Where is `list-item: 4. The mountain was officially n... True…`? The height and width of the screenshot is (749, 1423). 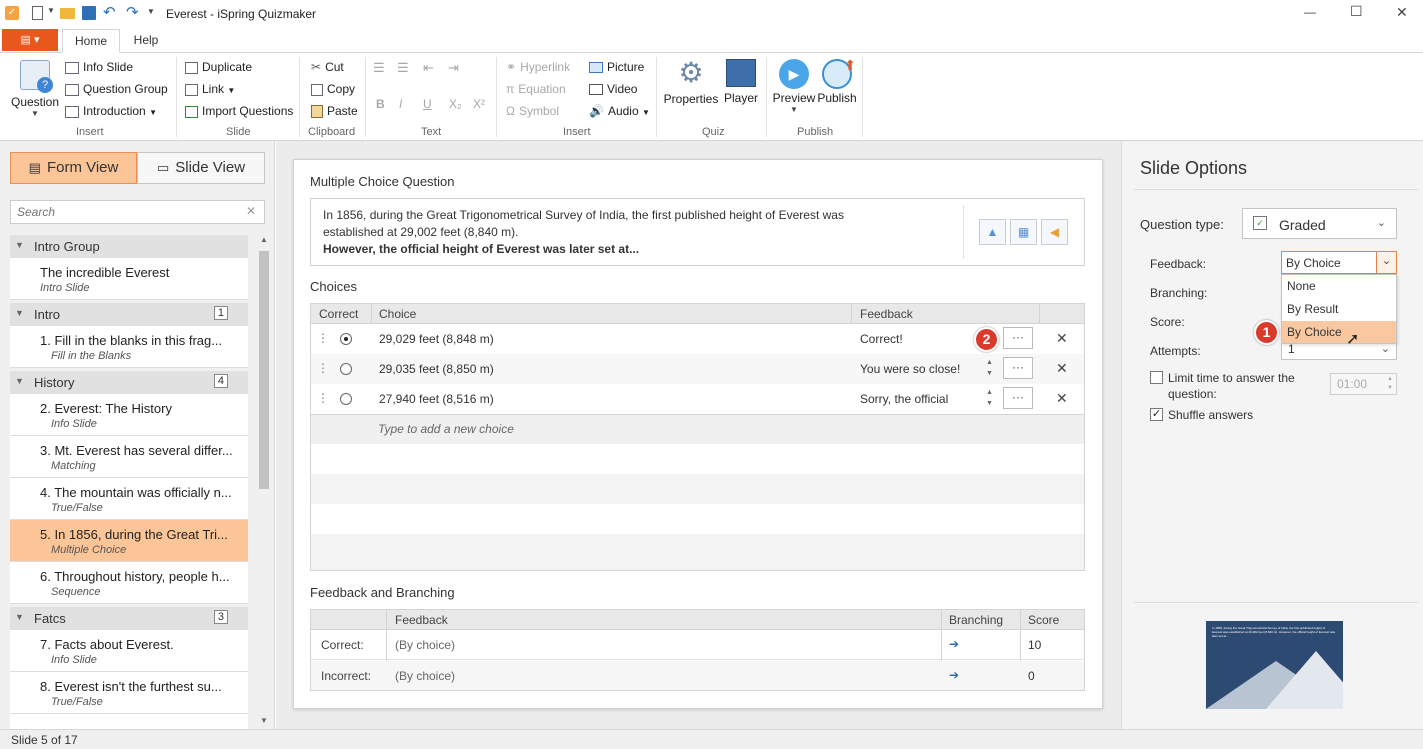 list-item: 4. The mountain was officially n... True… is located at coordinates (129, 499).